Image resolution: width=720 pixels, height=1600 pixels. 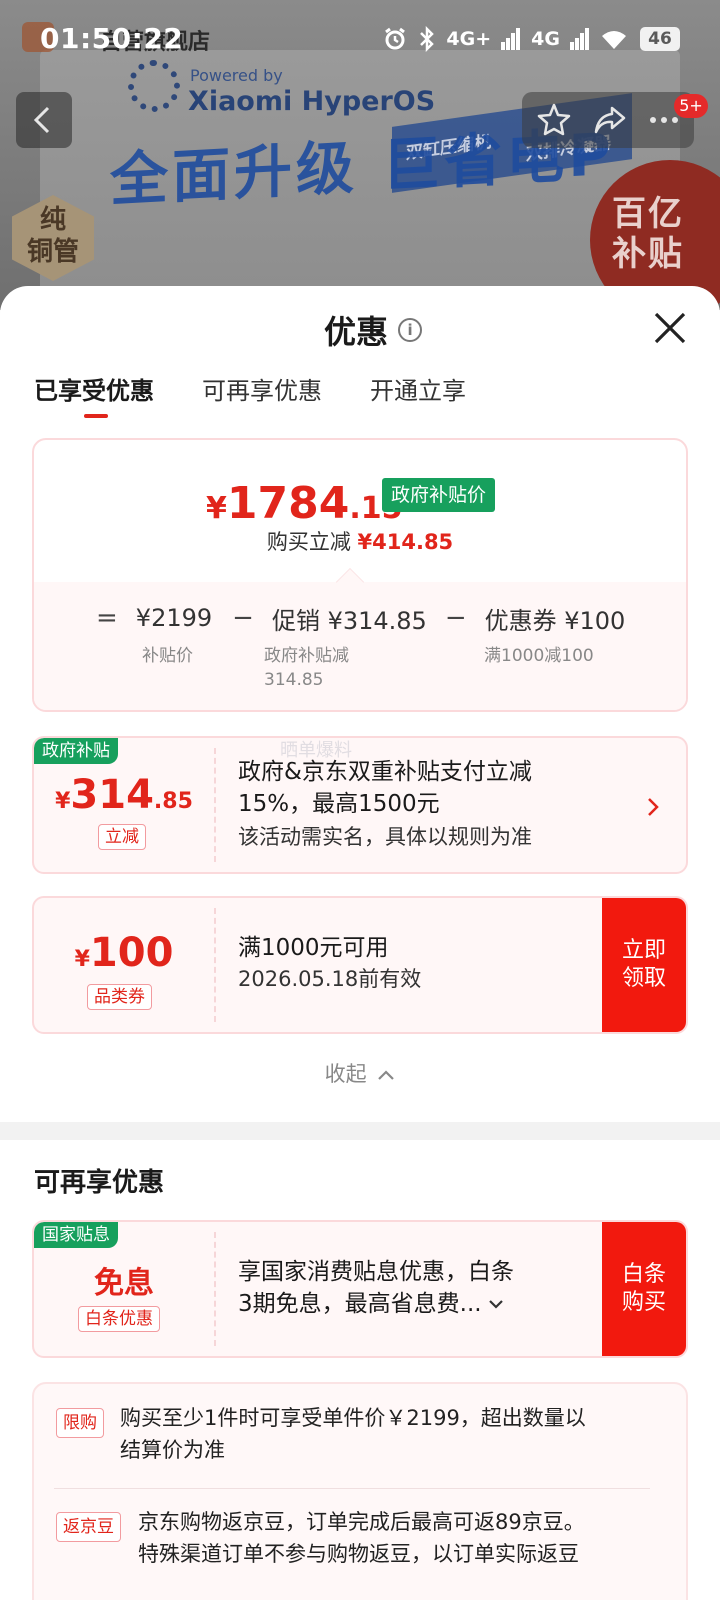 I want to click on promo-amount: 促销 ¥314.85, so click(x=349, y=620).